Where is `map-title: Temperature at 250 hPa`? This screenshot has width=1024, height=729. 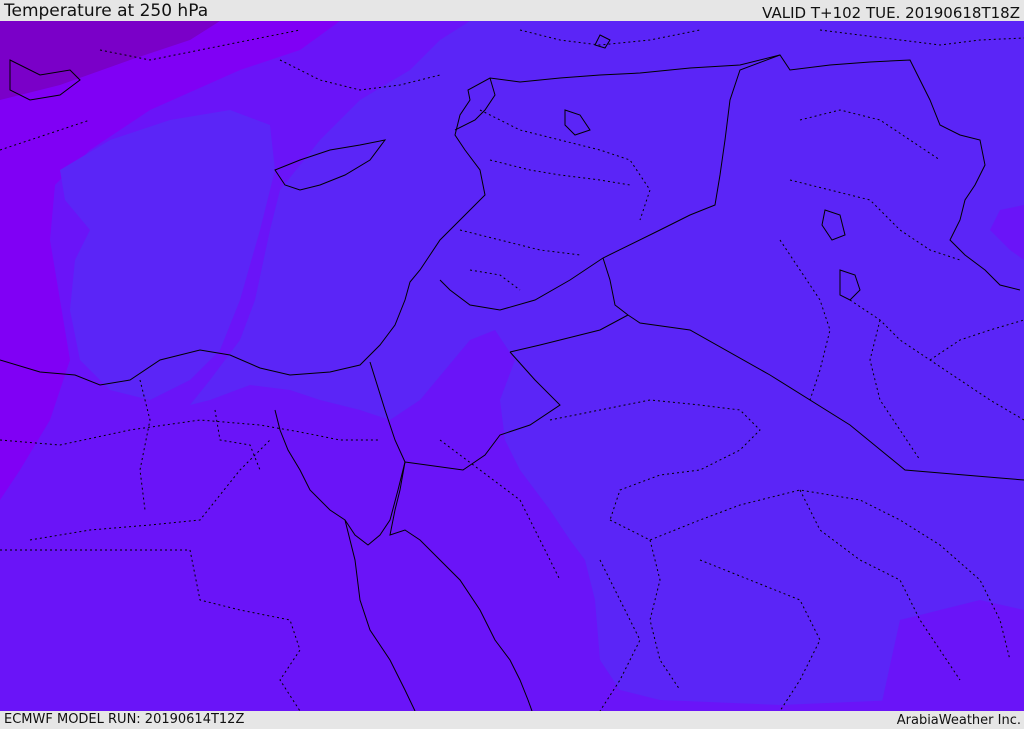
map-title: Temperature at 250 hPa is located at coordinates (106, 11).